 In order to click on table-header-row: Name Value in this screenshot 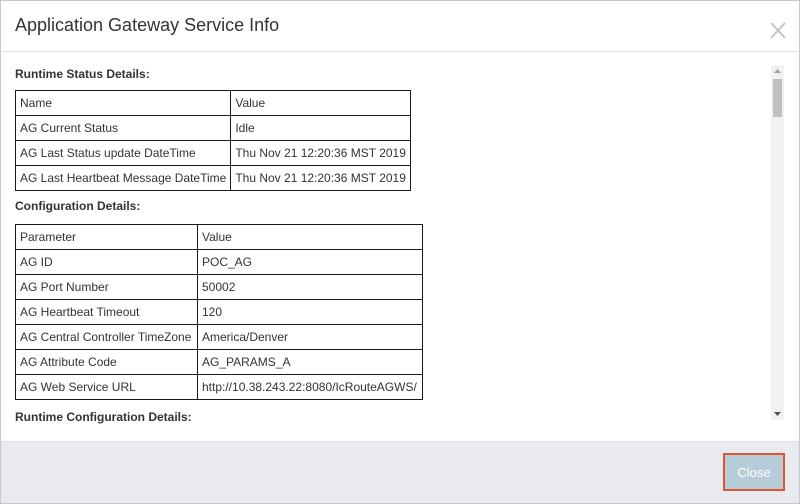, I will do `click(212, 103)`.